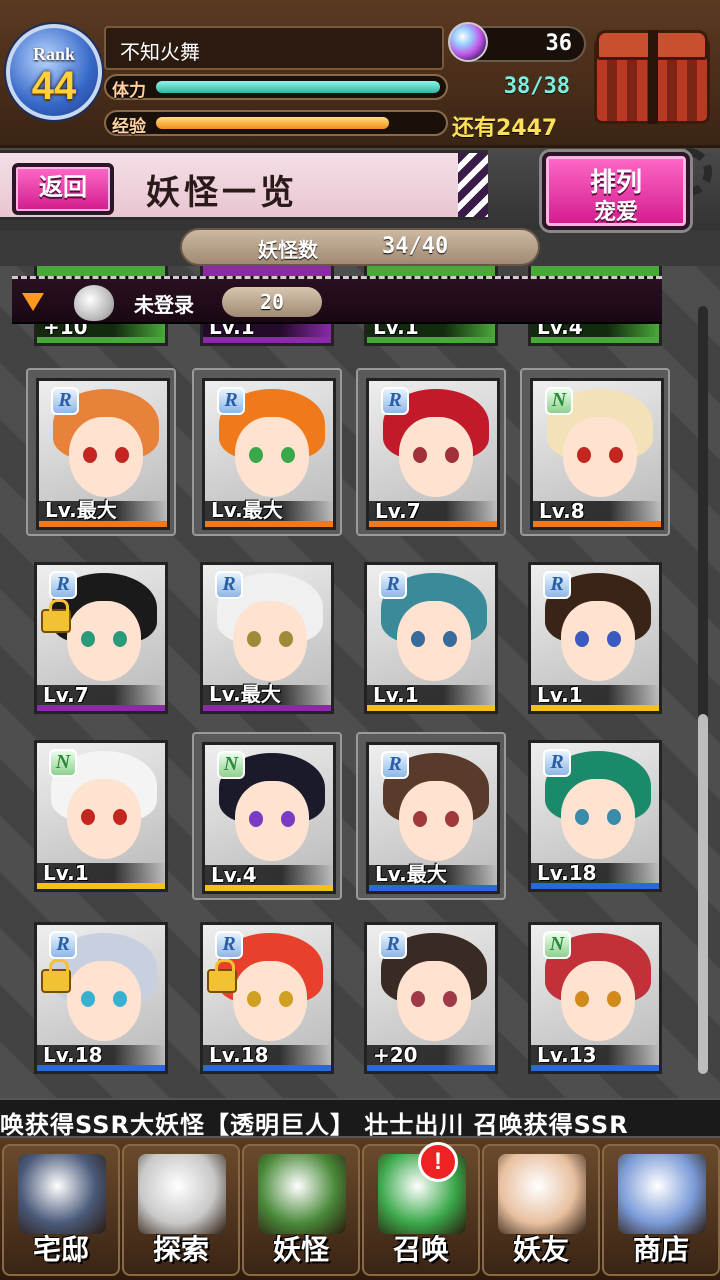 The image size is (720, 1280). What do you see at coordinates (300, 1249) in the screenshot?
I see `nav-label: 妖怪` at bounding box center [300, 1249].